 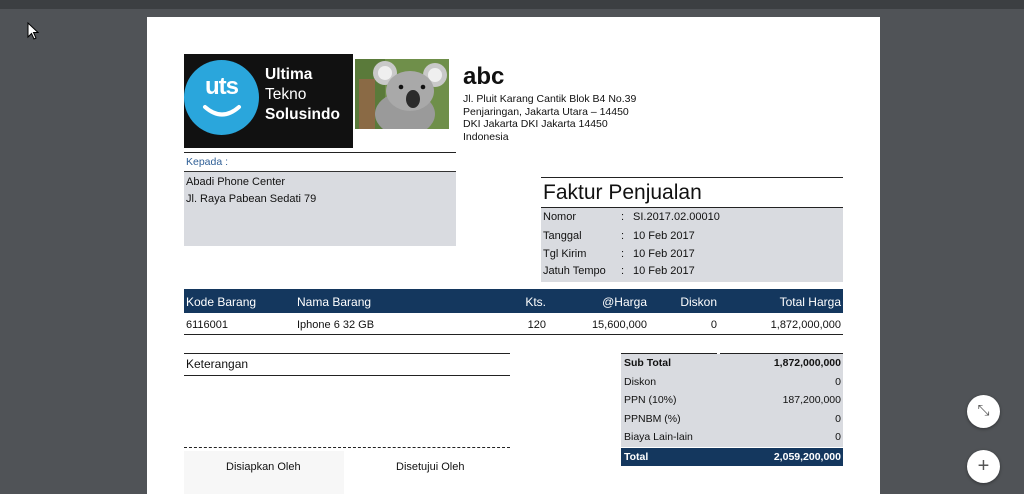 What do you see at coordinates (658, 437) in the screenshot?
I see `summary-label: Biaya Lain-lain` at bounding box center [658, 437].